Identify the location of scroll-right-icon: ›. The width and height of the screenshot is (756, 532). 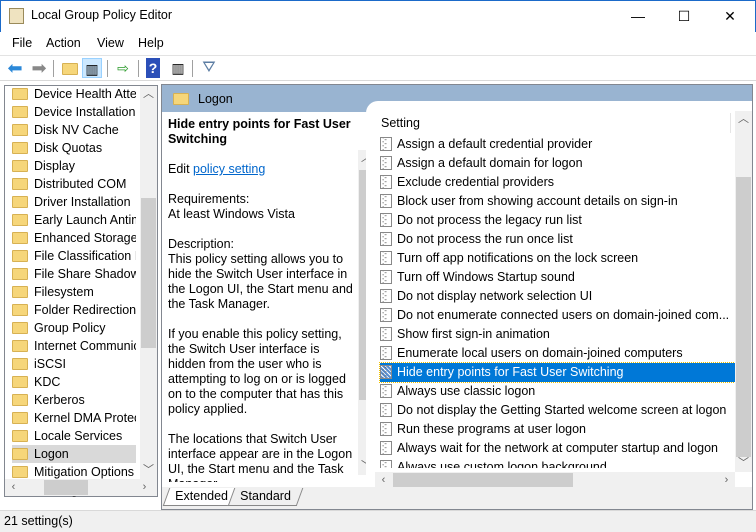
(144, 487).